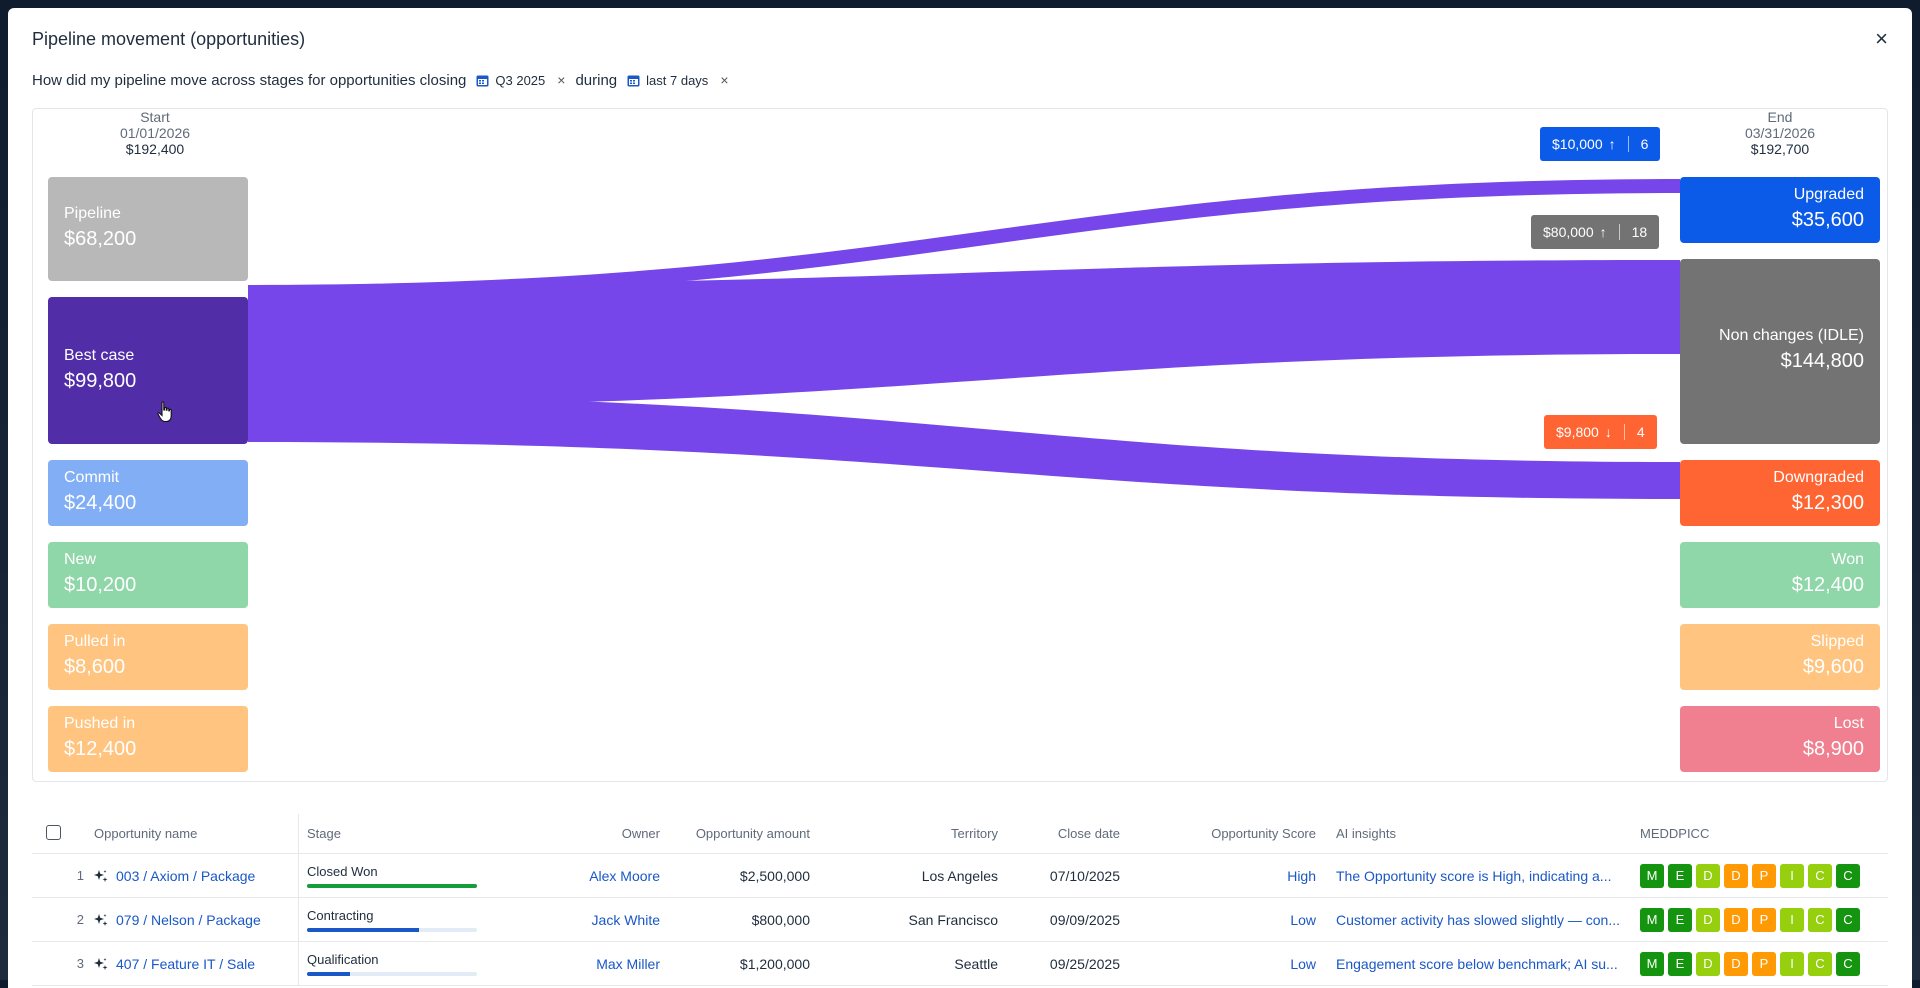 The width and height of the screenshot is (1920, 988). I want to click on owner-link: Max Miller, so click(598, 964).